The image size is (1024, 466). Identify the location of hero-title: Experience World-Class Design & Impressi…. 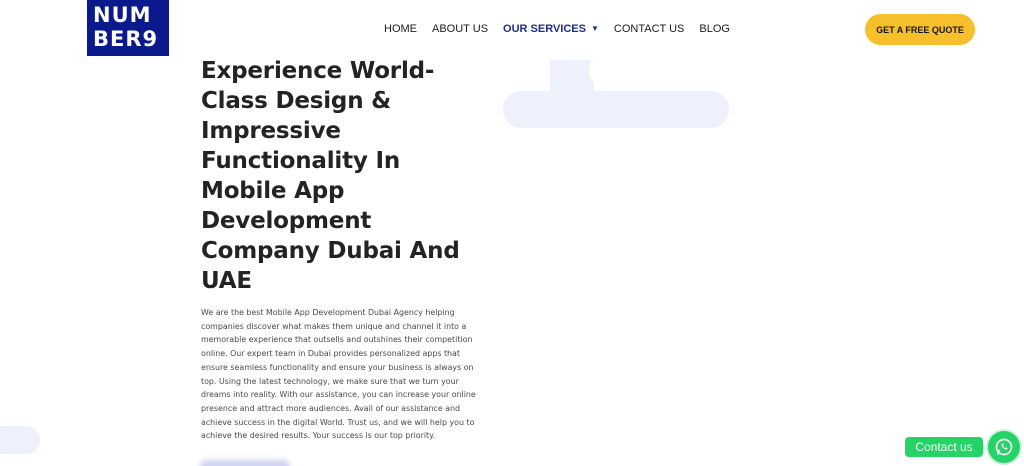
(330, 176).